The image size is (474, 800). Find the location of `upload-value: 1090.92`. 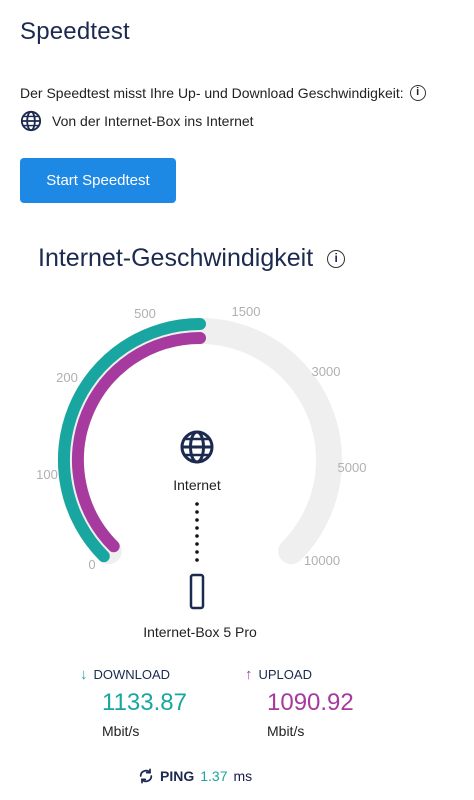

upload-value: 1090.92 is located at coordinates (310, 702).